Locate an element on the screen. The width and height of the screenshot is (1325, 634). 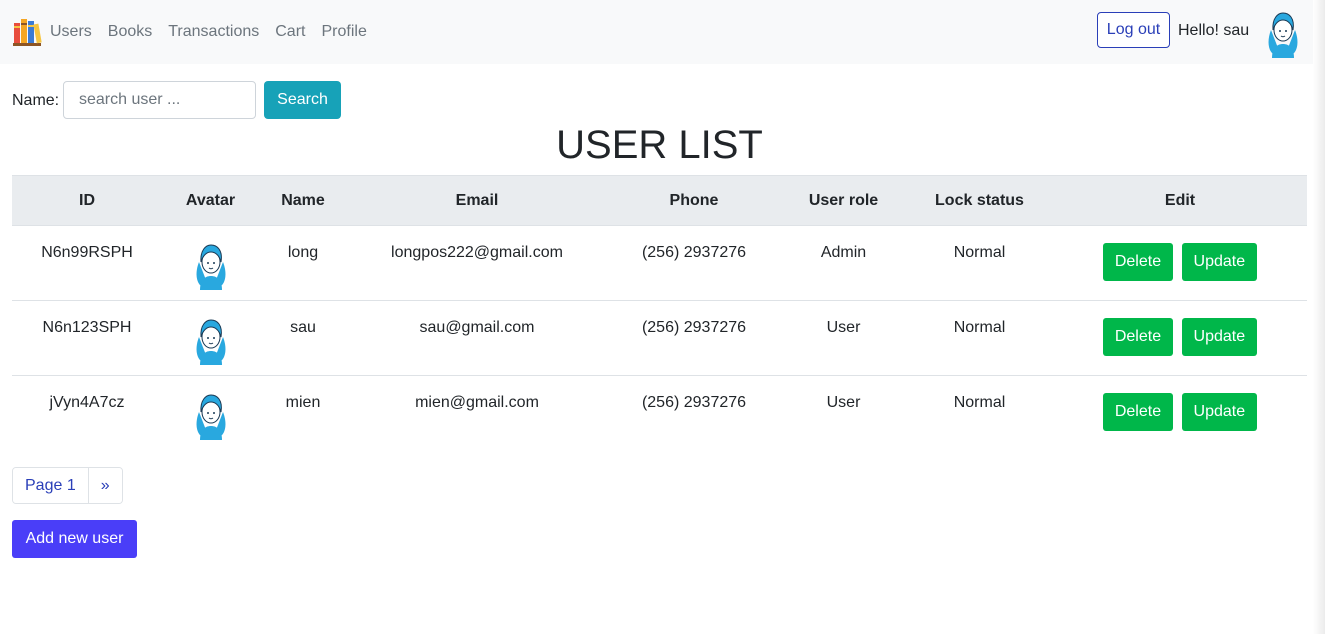
nav-link-users: Users is located at coordinates (71, 32).